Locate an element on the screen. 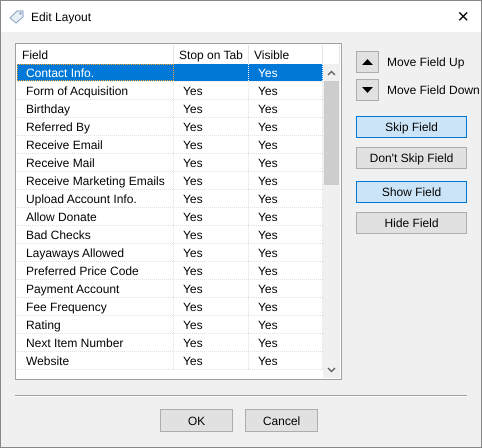 The image size is (482, 448). close-button: × is located at coordinates (463, 16).